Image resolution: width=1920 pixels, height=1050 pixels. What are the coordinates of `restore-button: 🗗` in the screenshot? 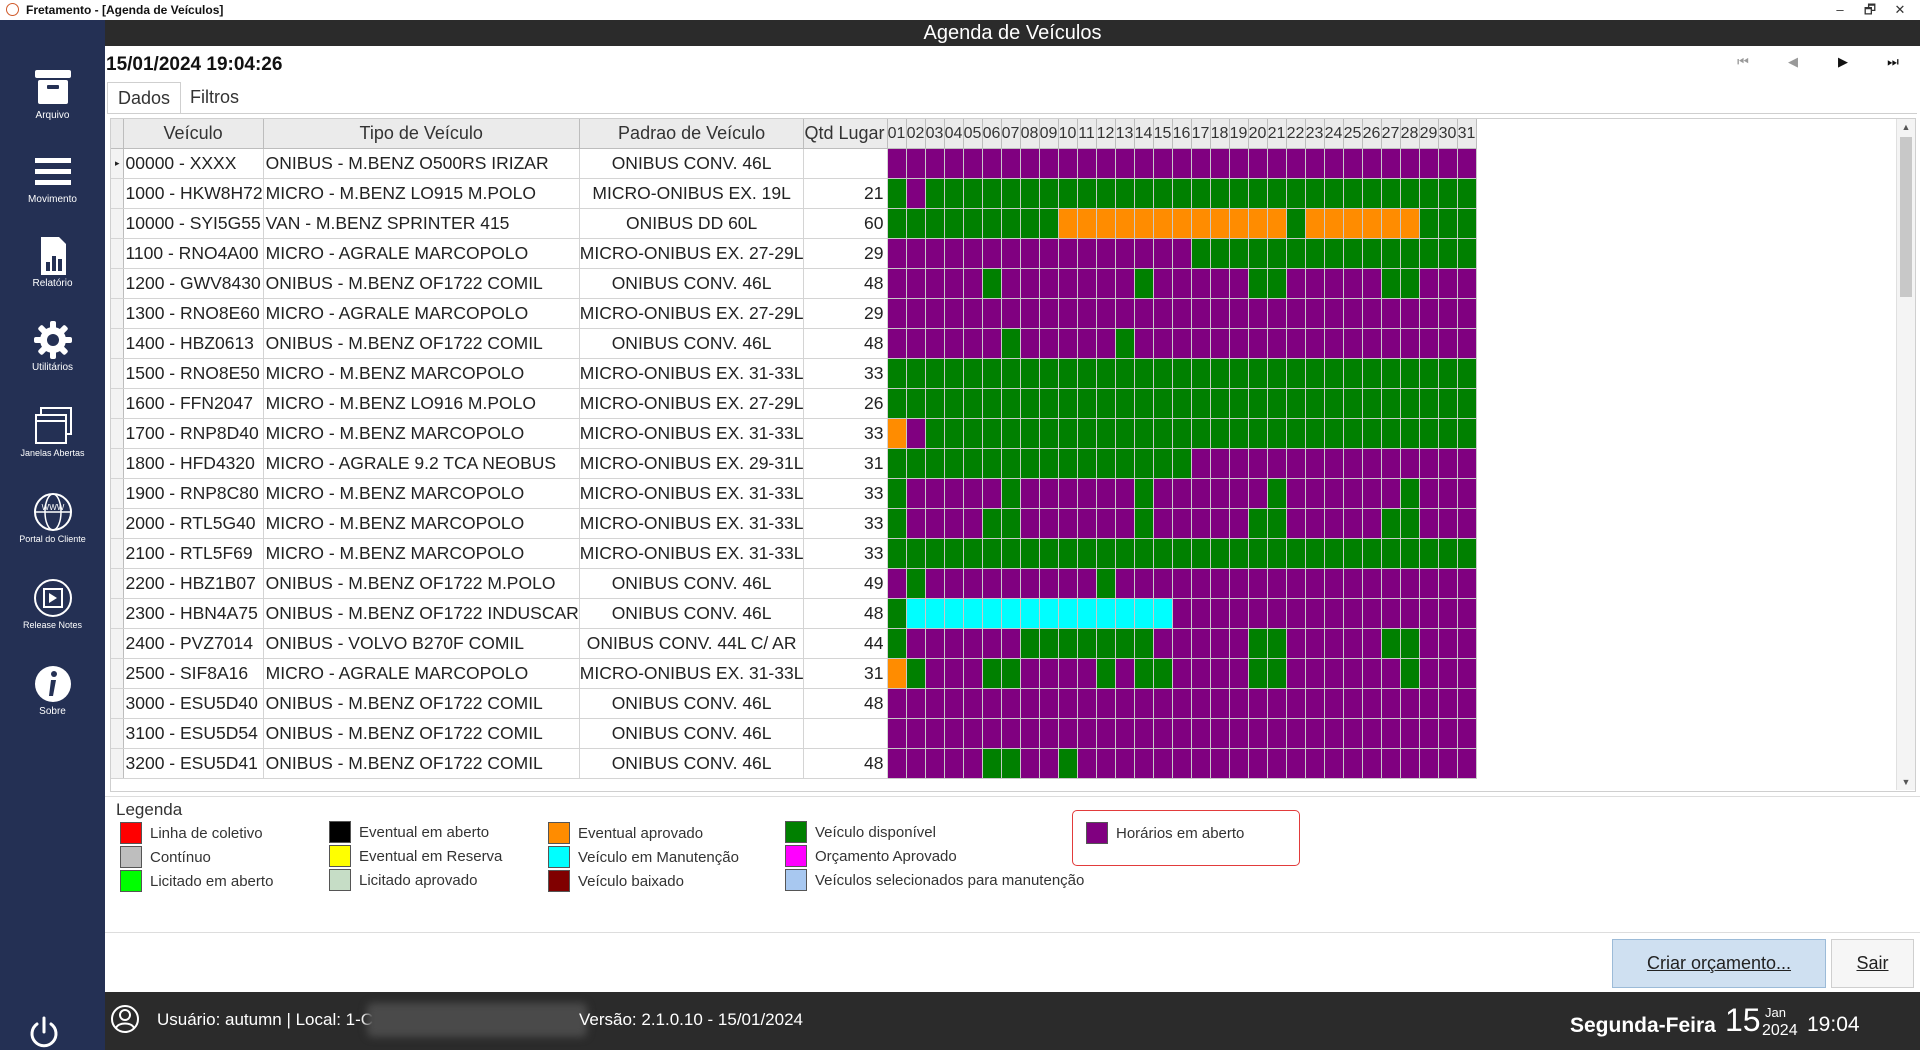 It's located at (1870, 10).